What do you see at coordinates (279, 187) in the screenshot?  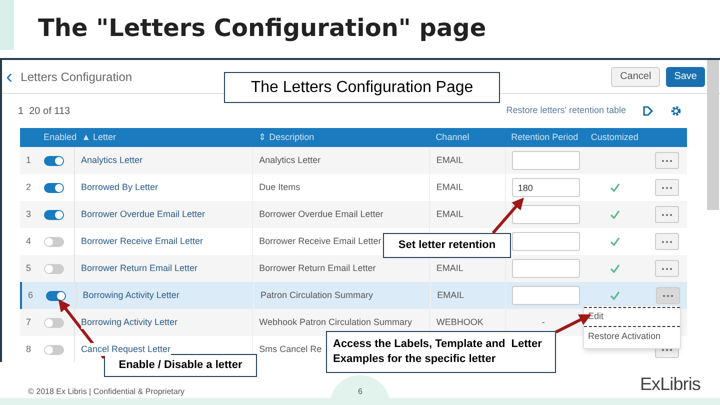 I see `table-cell-text: Due Items` at bounding box center [279, 187].